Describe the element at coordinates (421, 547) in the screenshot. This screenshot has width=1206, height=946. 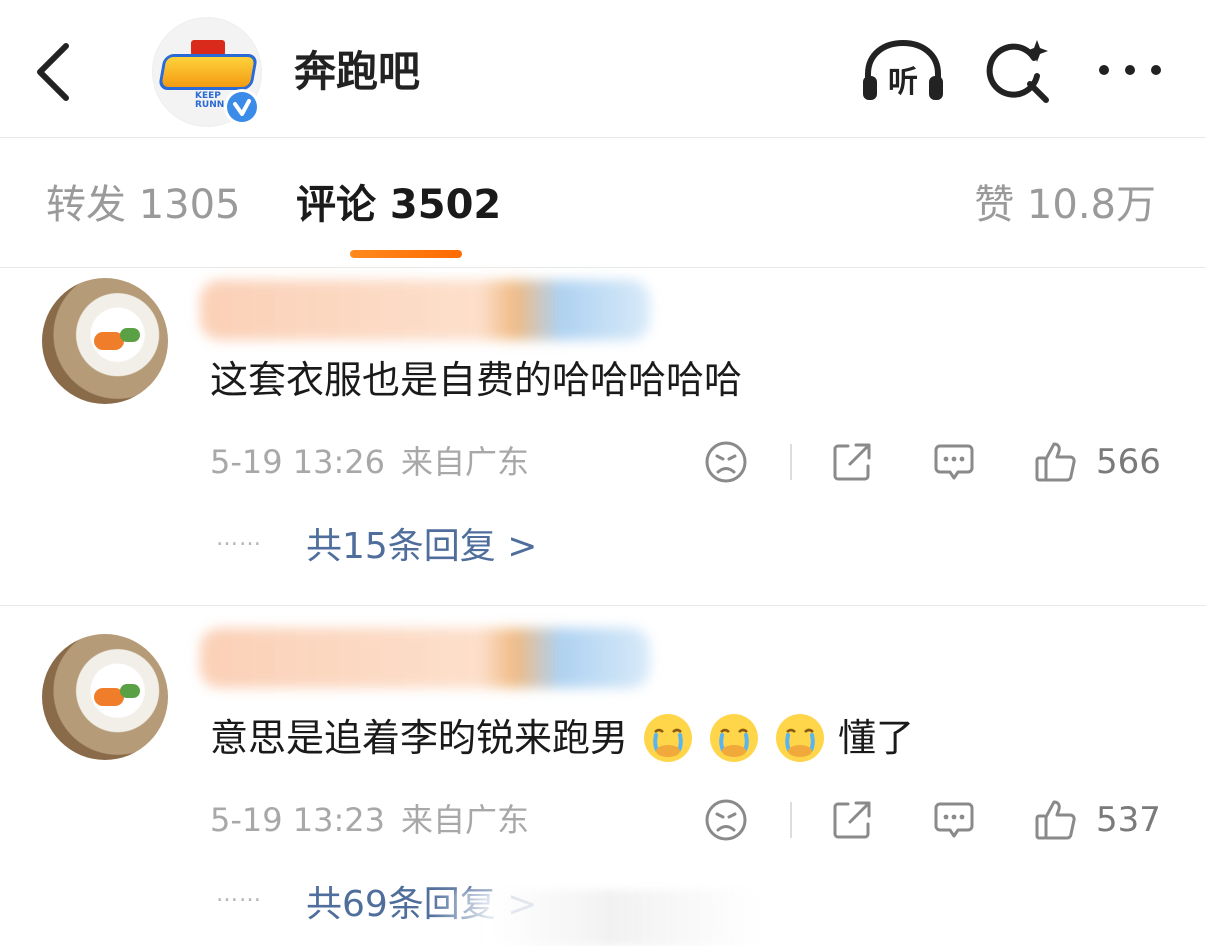
I see `view-replies-link: 共15条回复 >` at that location.